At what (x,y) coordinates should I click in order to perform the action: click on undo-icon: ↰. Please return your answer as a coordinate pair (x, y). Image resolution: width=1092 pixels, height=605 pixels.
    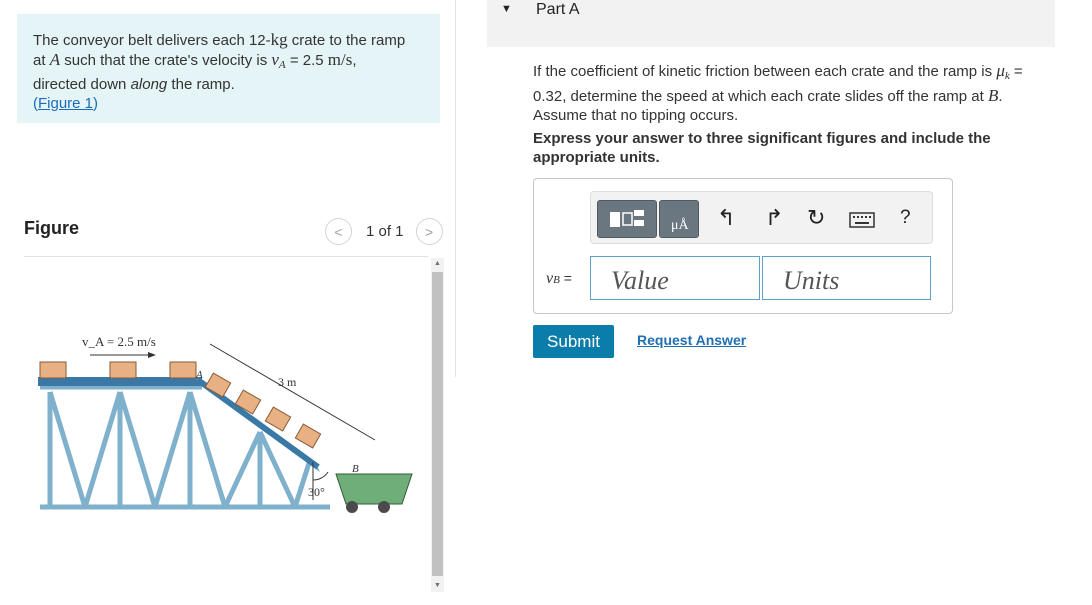
    Looking at the image, I should click on (726, 218).